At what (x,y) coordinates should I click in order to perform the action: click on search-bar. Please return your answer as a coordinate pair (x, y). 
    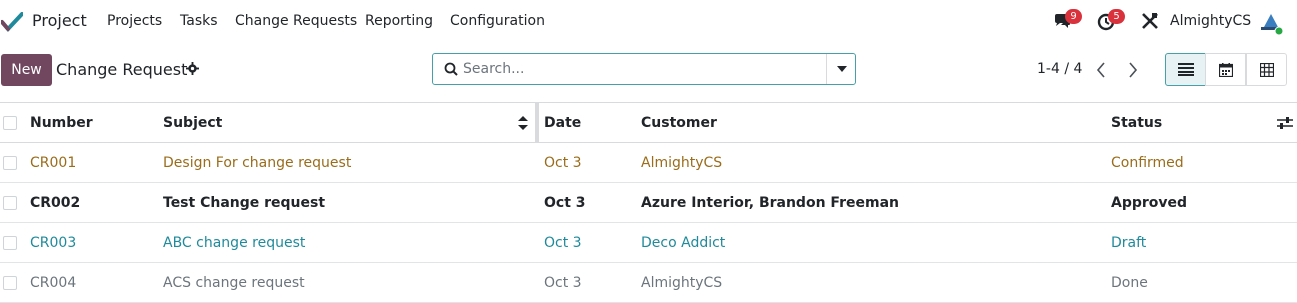
    Looking at the image, I should click on (644, 69).